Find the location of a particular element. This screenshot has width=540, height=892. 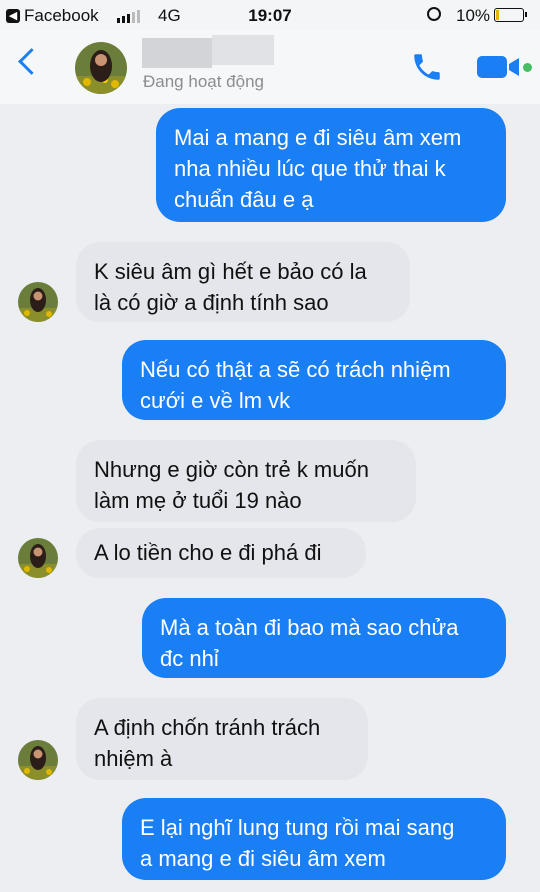

contact-avatar is located at coordinates (101, 68).